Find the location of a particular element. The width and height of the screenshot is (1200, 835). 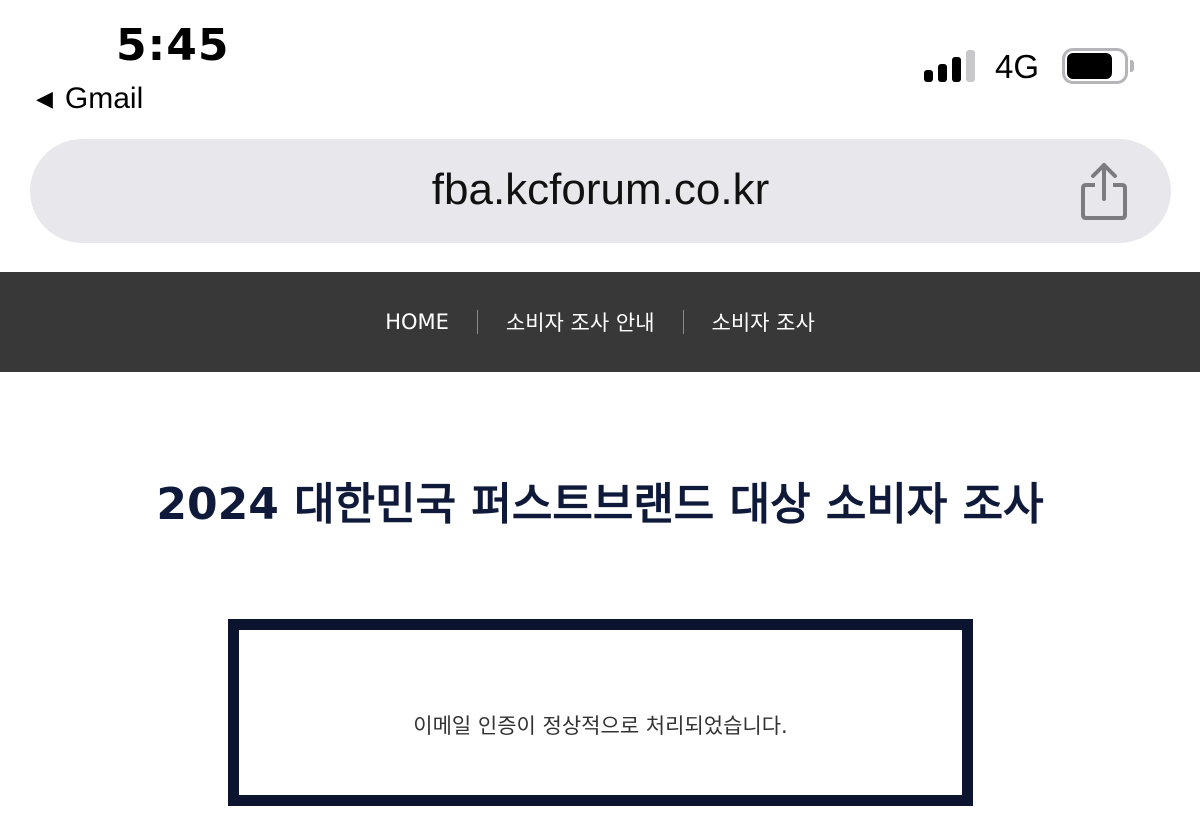

top-navigation: HOME 소비자 조사 안내 소비자 조사 is located at coordinates (600, 322).